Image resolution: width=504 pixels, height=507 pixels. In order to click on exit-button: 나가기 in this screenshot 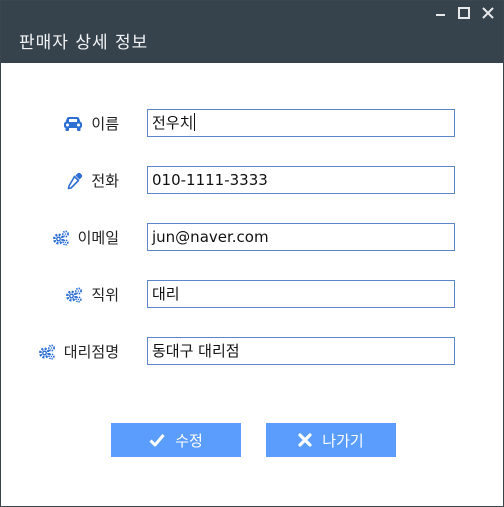, I will do `click(331, 440)`.